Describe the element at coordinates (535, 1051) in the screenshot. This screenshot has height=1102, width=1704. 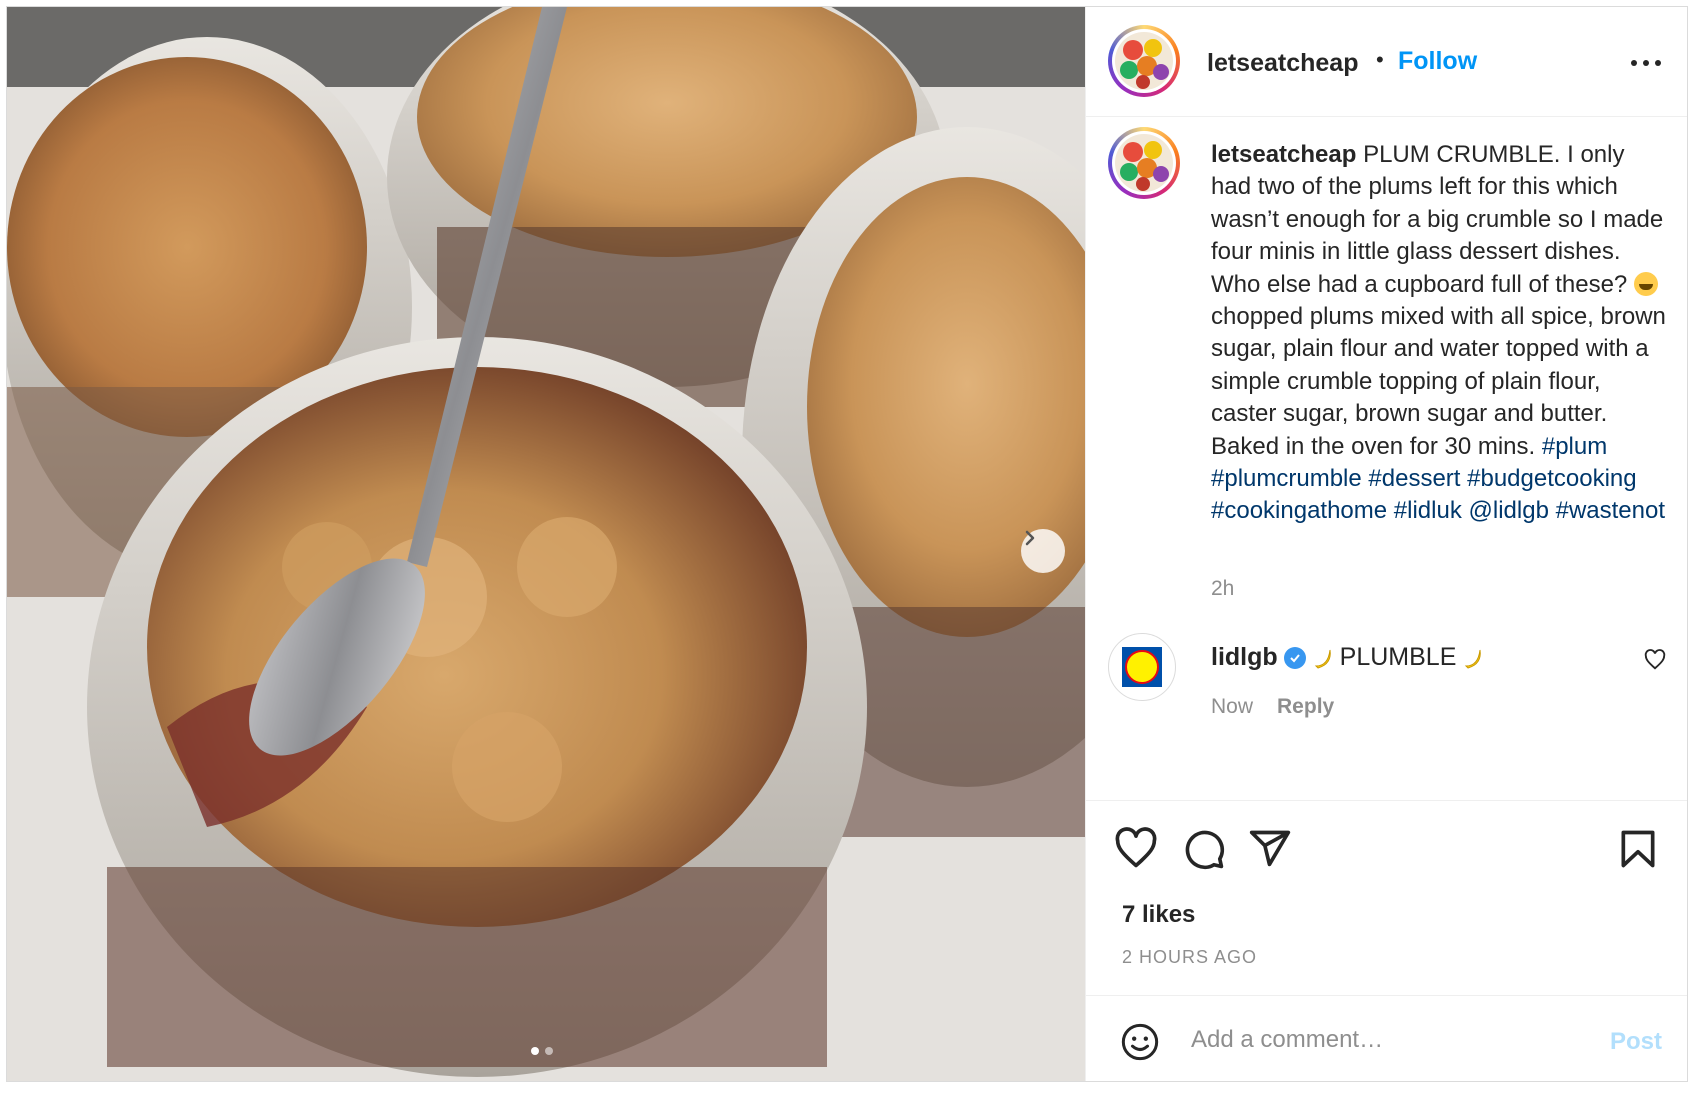
I see `carousel-dot-active` at that location.